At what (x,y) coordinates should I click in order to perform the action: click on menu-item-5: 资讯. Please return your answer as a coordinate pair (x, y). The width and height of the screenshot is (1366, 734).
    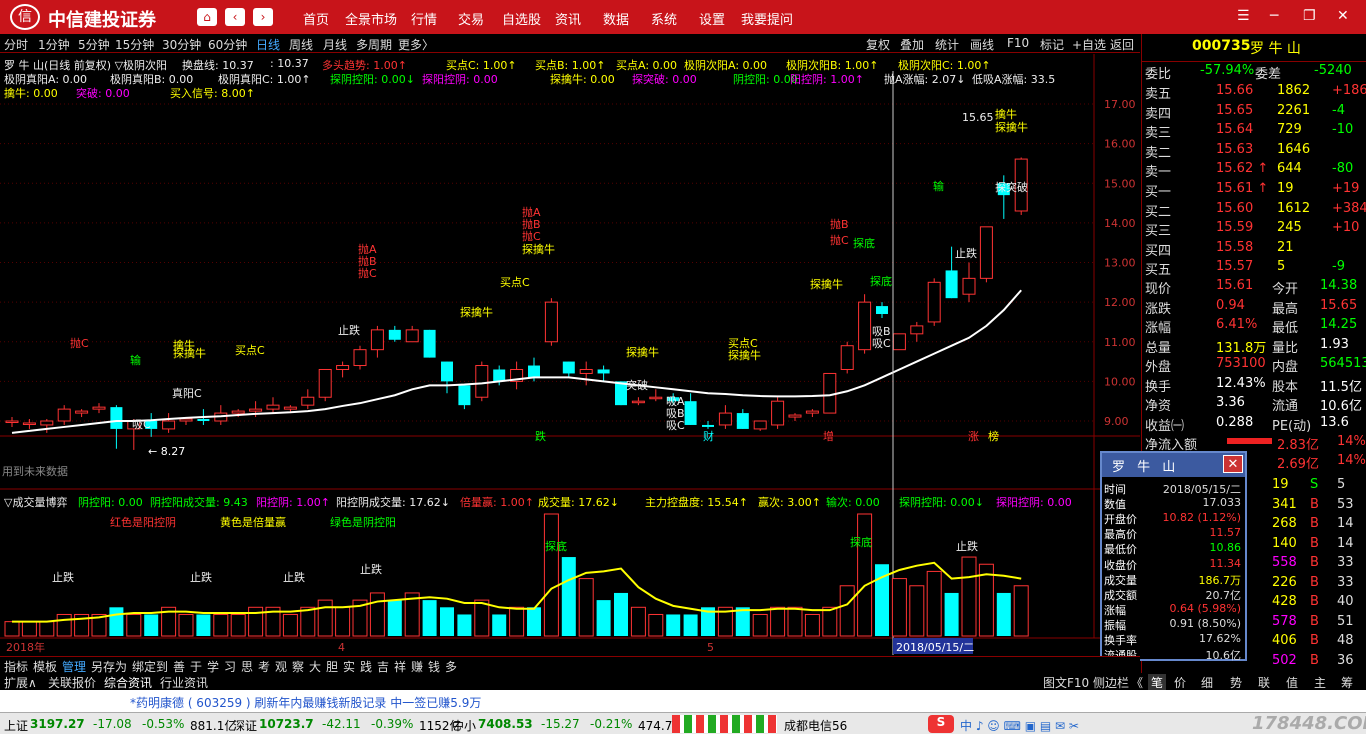
    Looking at the image, I should click on (568, 18).